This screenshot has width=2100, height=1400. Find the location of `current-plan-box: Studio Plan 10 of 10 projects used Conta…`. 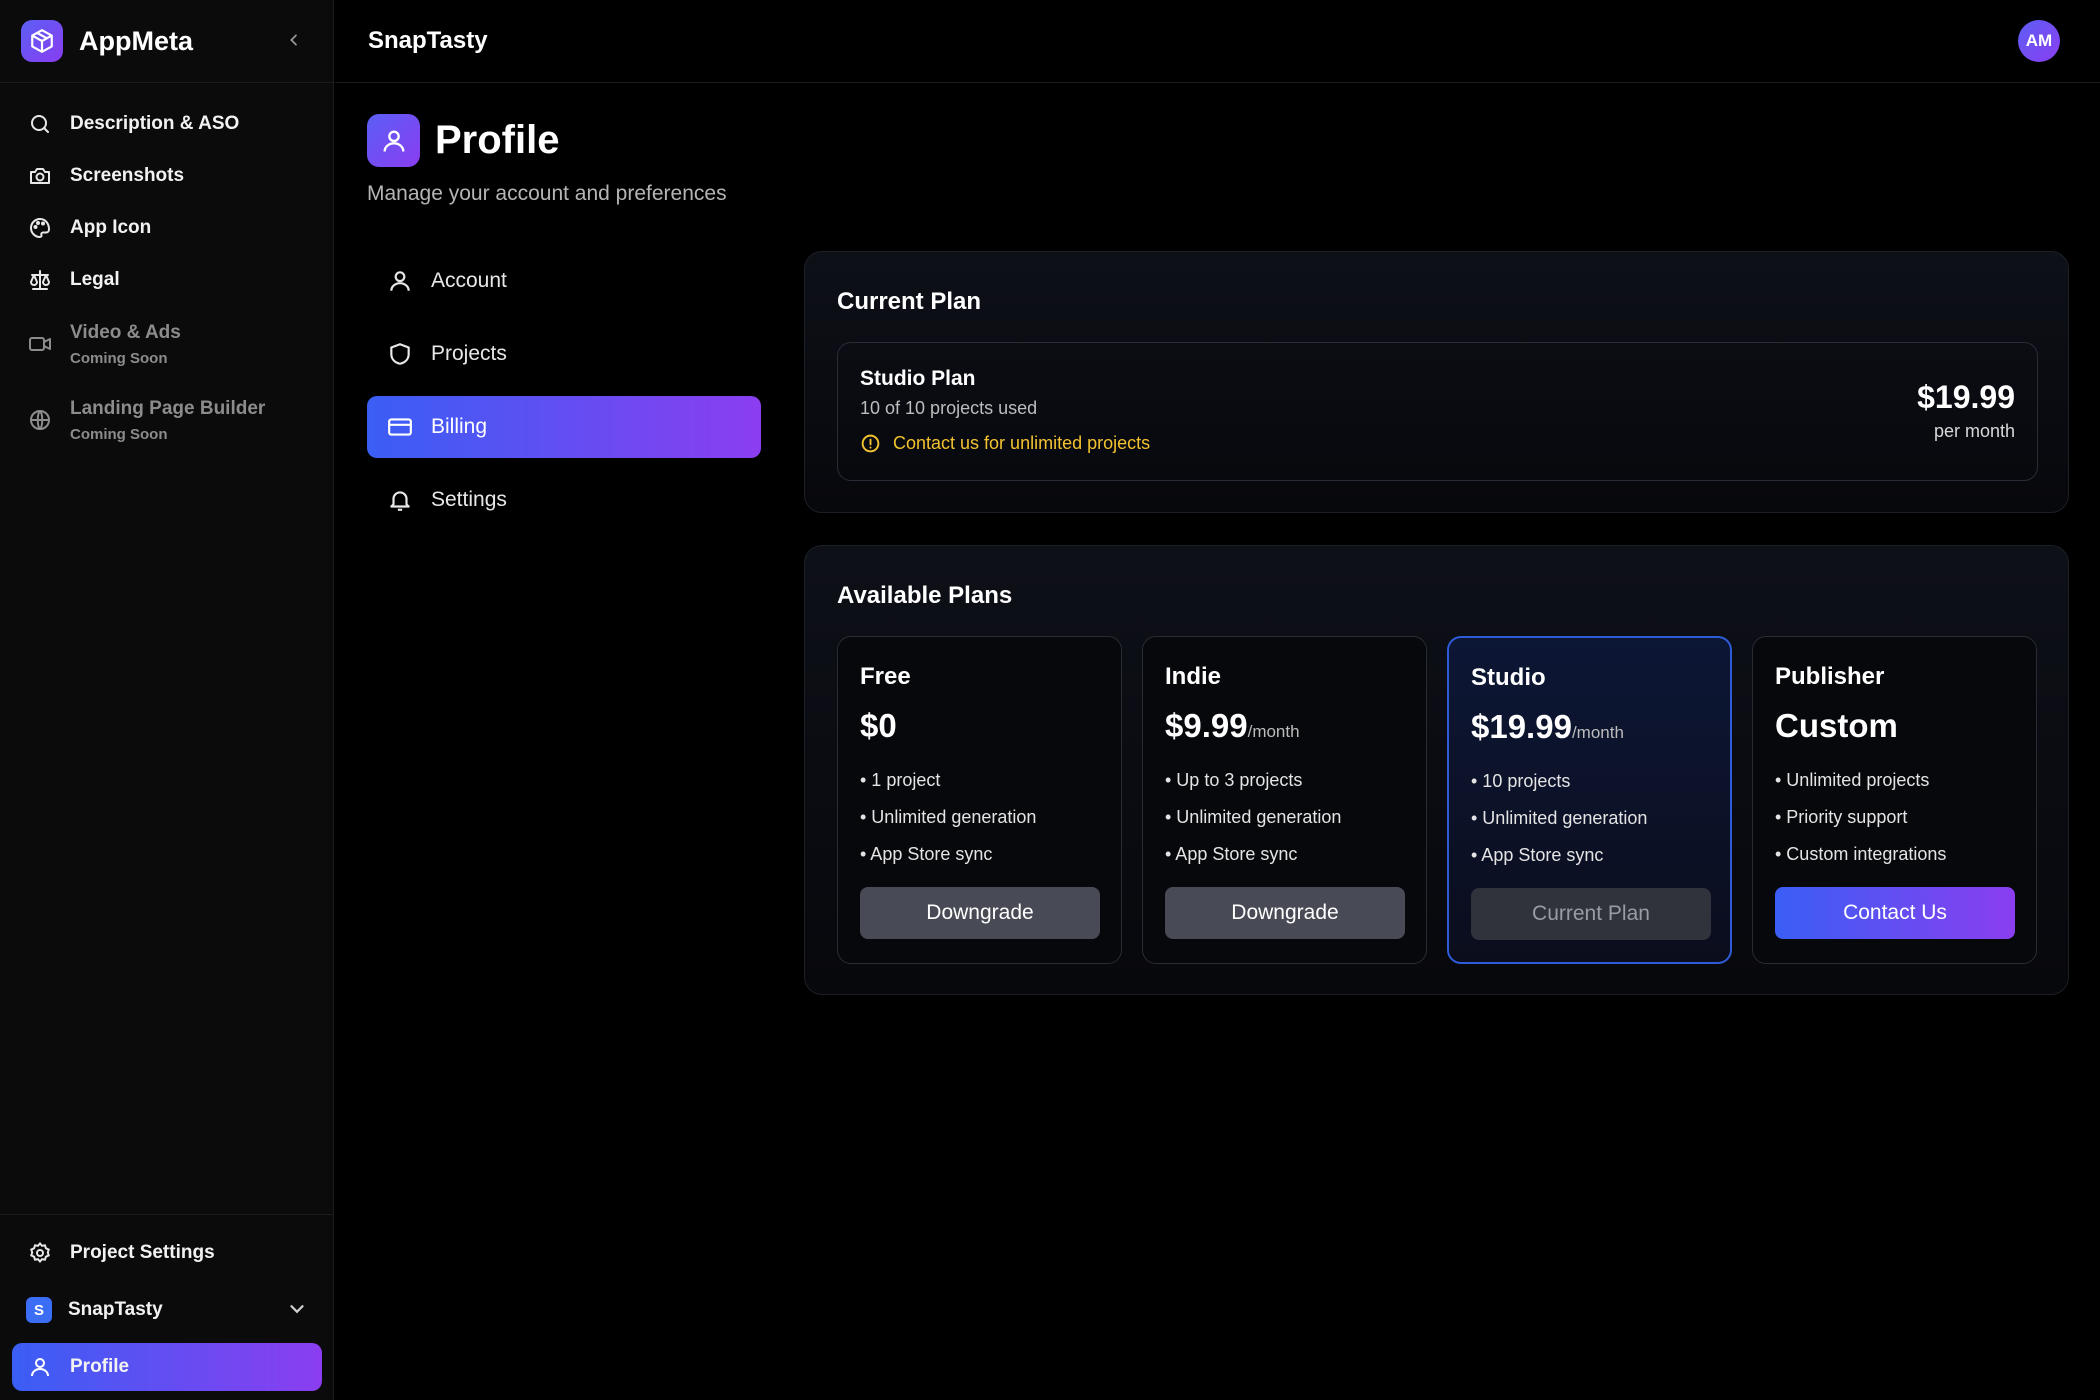

current-plan-box: Studio Plan 10 of 10 projects used Conta… is located at coordinates (1437, 411).